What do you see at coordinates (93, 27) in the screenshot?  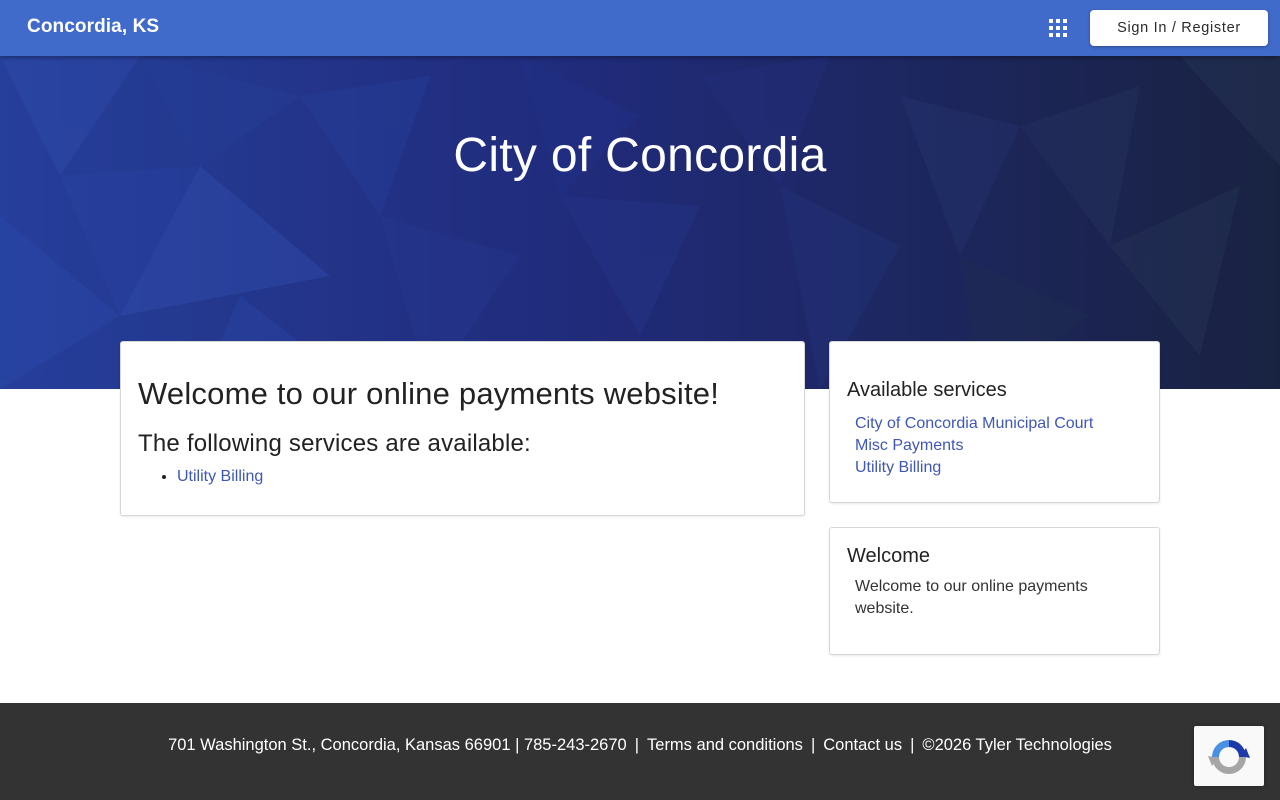 I see `site-brand-link: Concordia, KS` at bounding box center [93, 27].